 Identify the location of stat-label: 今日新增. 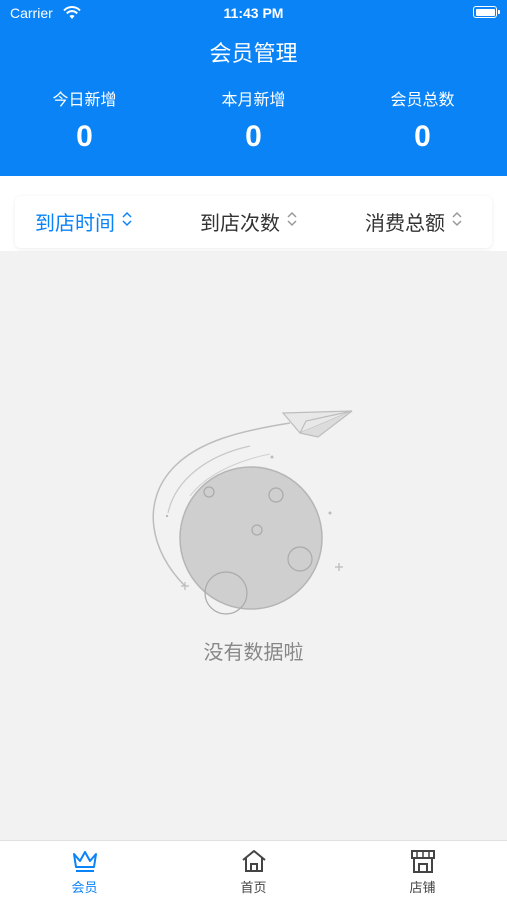
(84, 99).